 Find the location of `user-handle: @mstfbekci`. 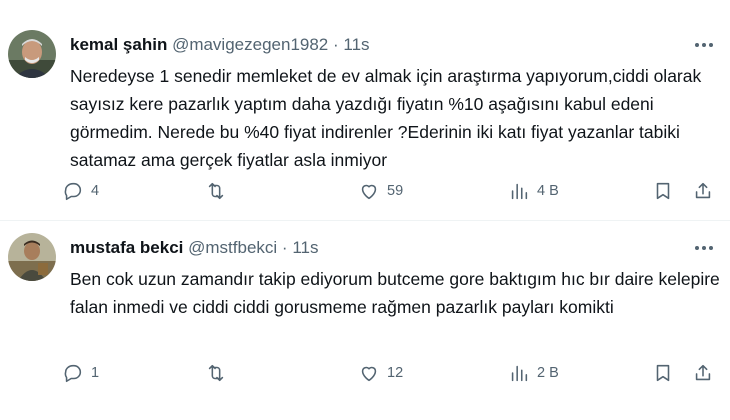

user-handle: @mstfbekci is located at coordinates (232, 247).